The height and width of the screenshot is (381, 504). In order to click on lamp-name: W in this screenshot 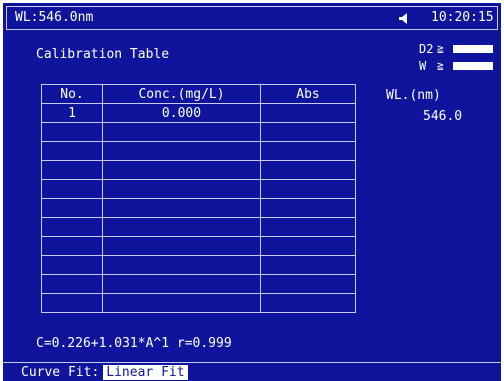, I will do `click(423, 66)`.